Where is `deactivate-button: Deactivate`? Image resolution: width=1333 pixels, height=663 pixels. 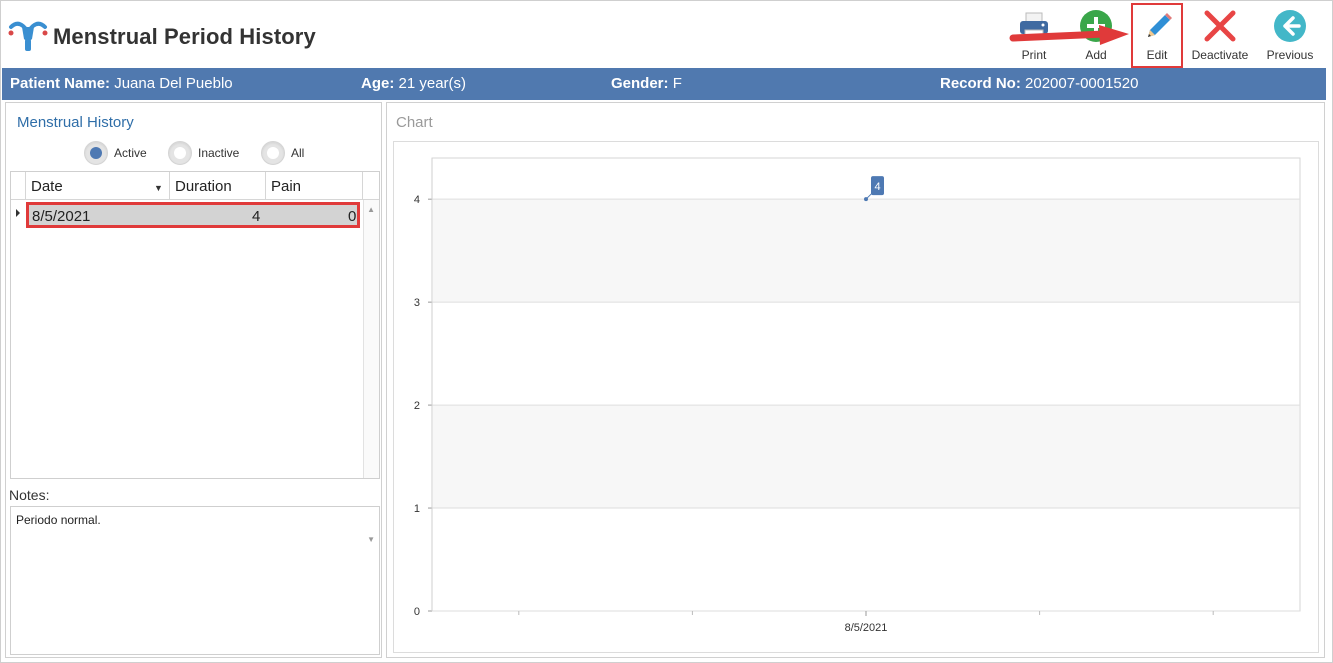
deactivate-button: Deactivate is located at coordinates (1220, 36).